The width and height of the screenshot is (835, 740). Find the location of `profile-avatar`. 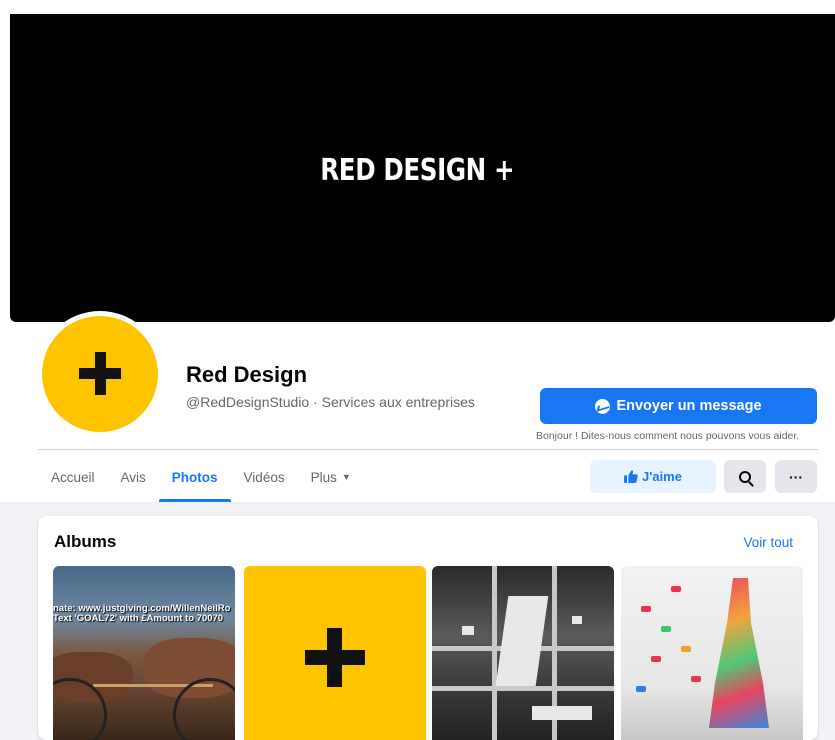

profile-avatar is located at coordinates (100, 374).